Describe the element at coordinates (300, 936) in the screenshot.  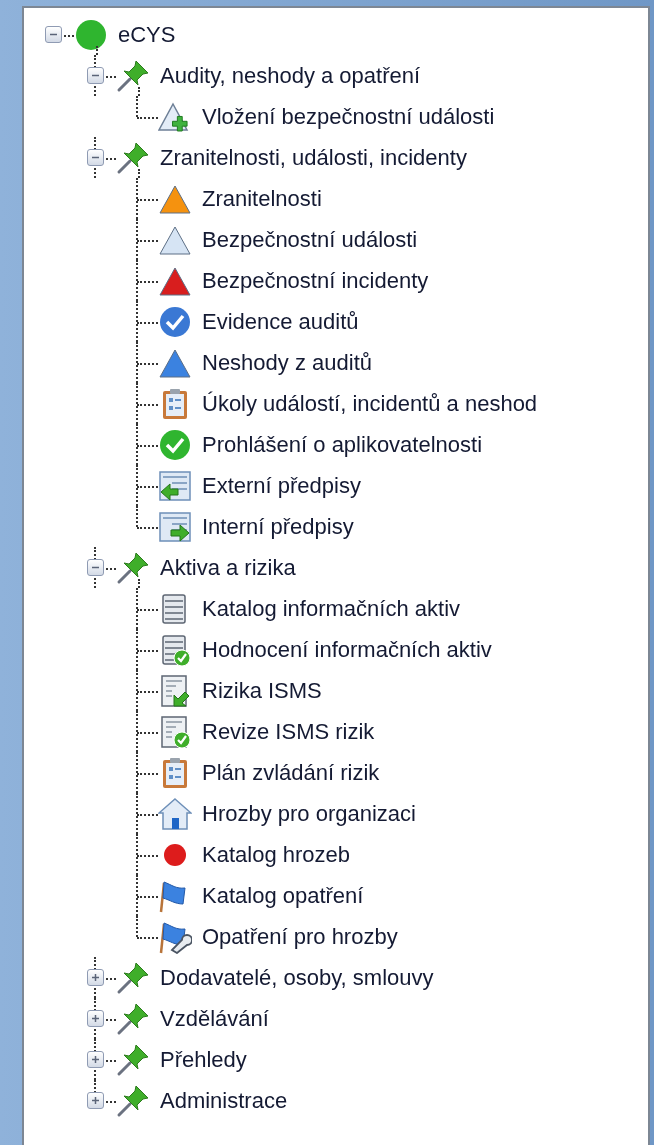
I see `tree-item-label: Opatření pro hrozby` at that location.